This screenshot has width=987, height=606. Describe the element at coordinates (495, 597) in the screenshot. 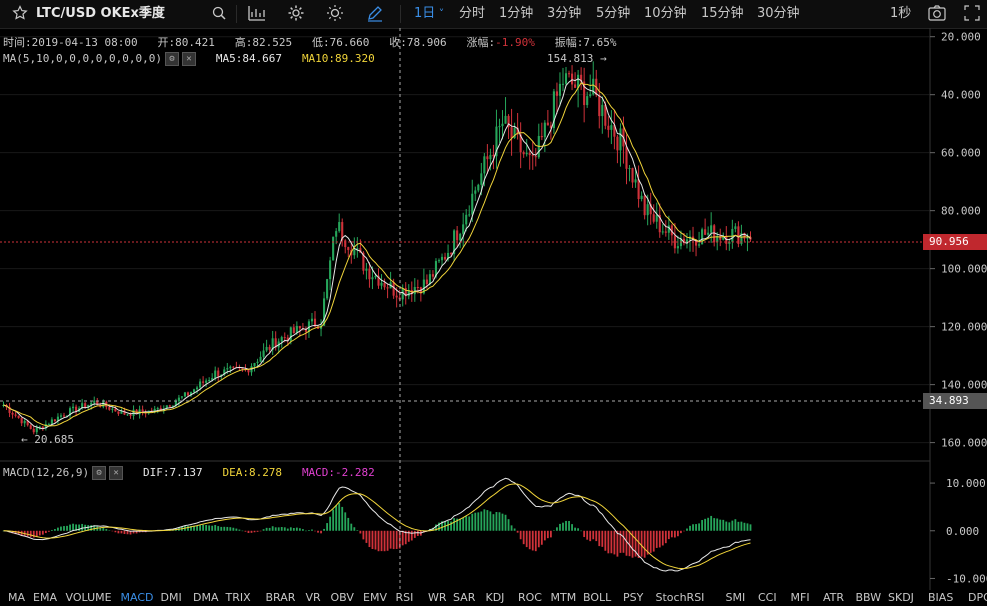

I see `indicator-tab-kdj: KDJ` at that location.